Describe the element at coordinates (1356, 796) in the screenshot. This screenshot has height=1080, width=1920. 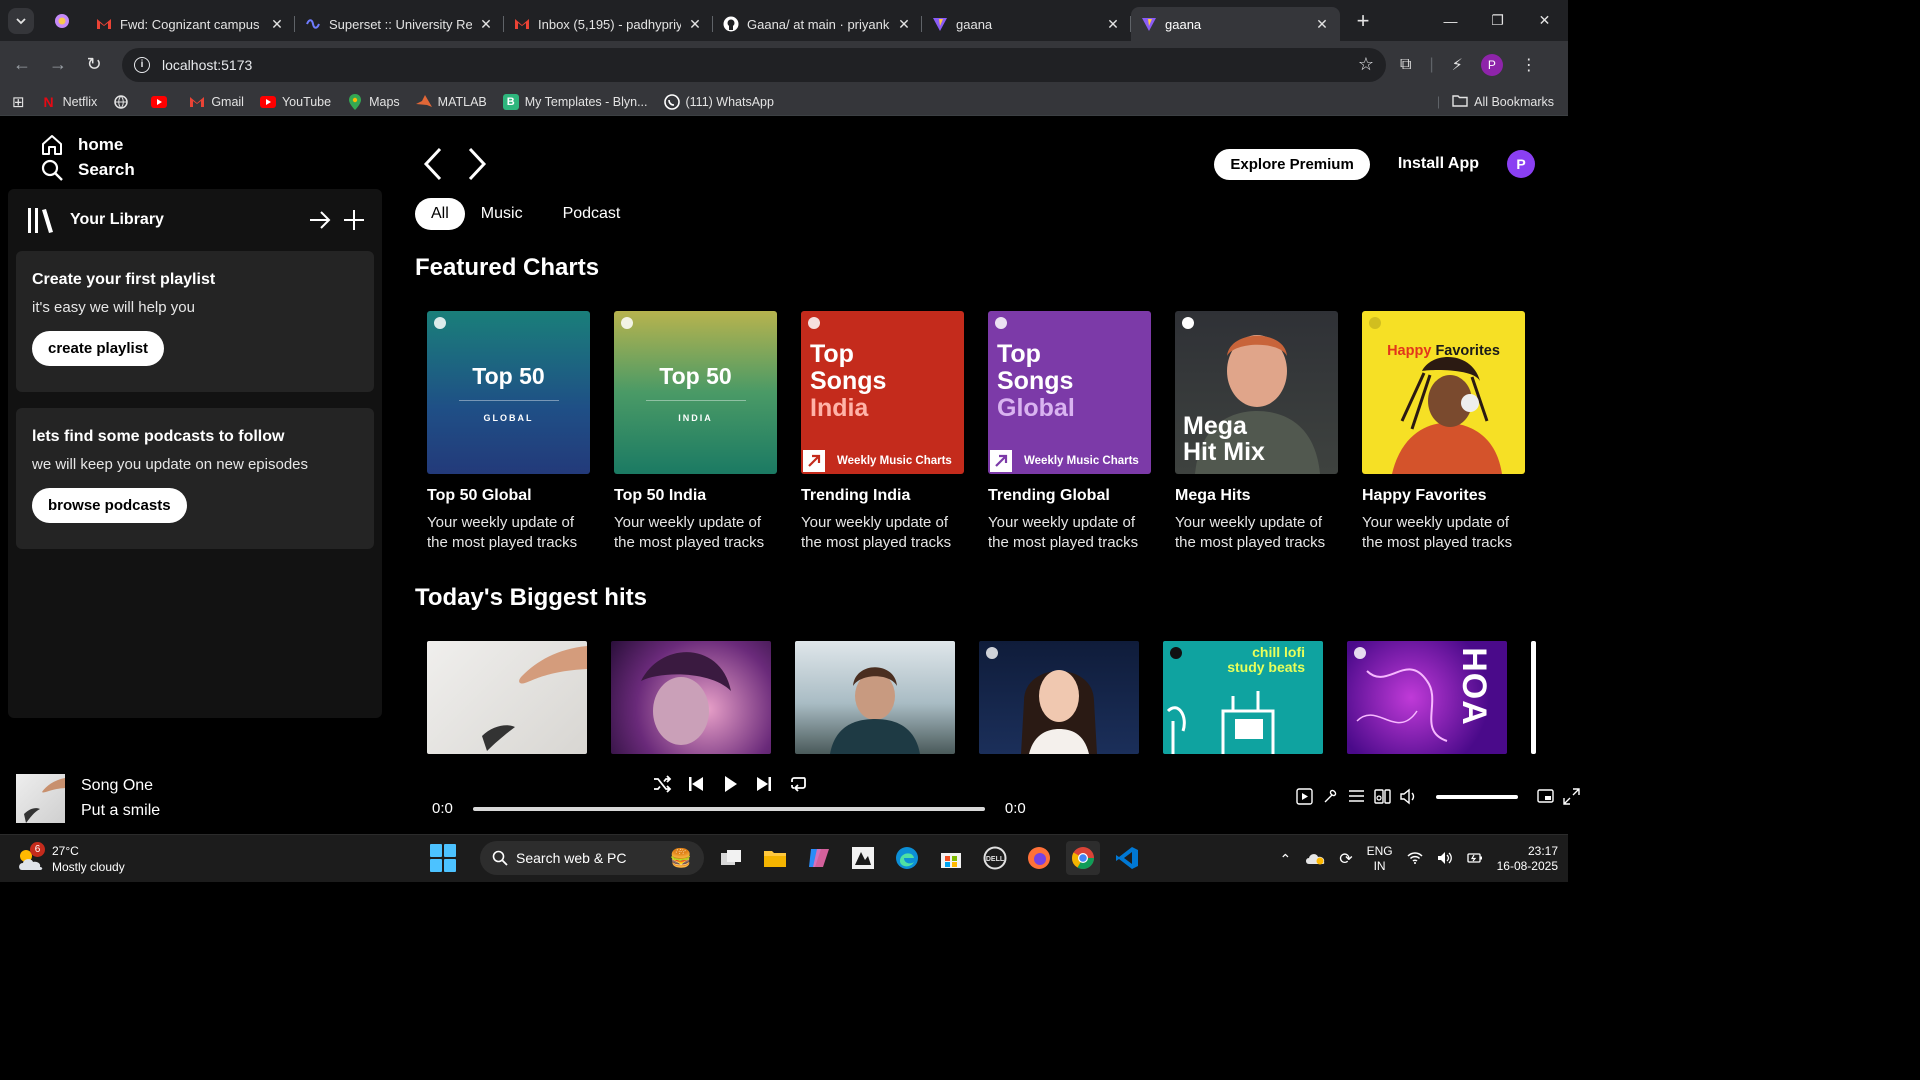
I see `queue-icon` at that location.